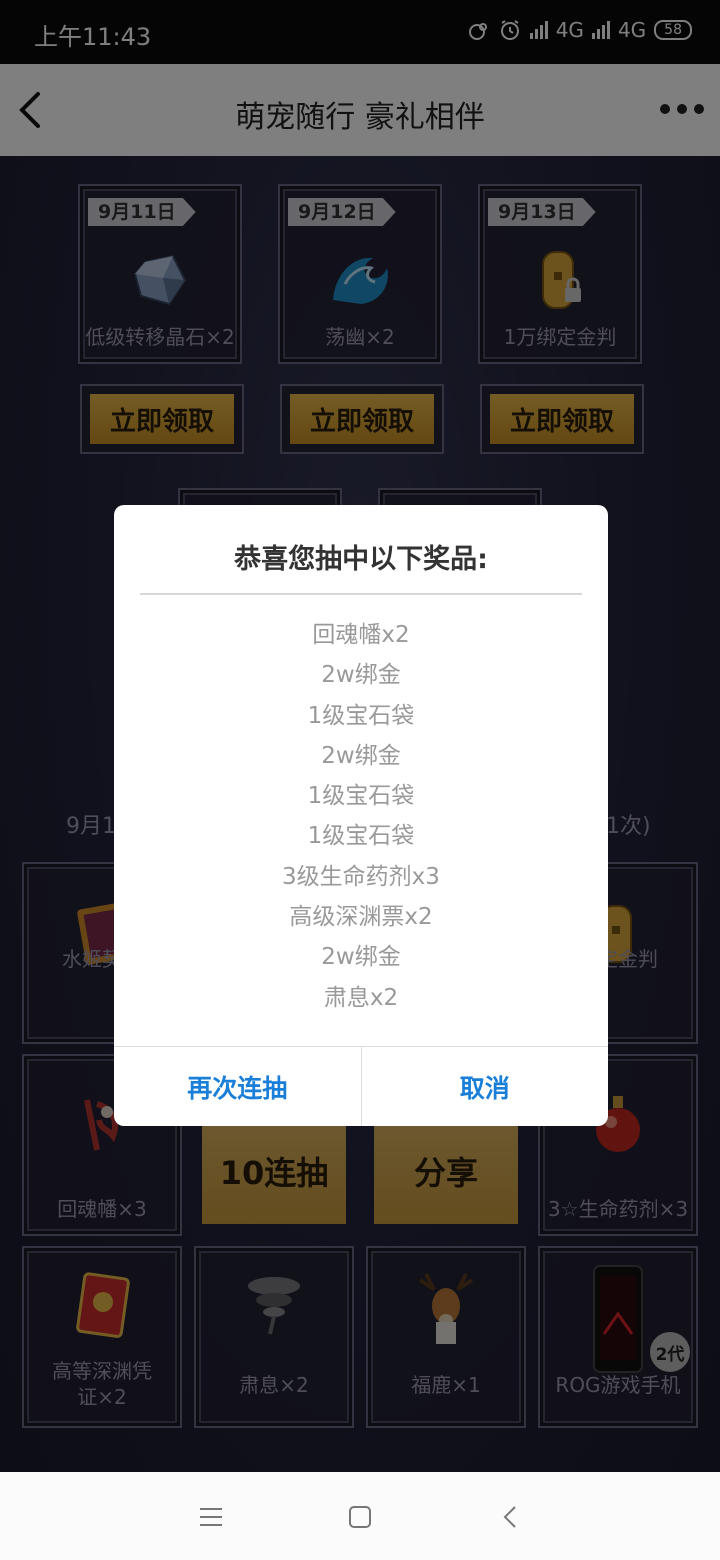  What do you see at coordinates (484, 1086) in the screenshot?
I see `cancel-button: 取消` at bounding box center [484, 1086].